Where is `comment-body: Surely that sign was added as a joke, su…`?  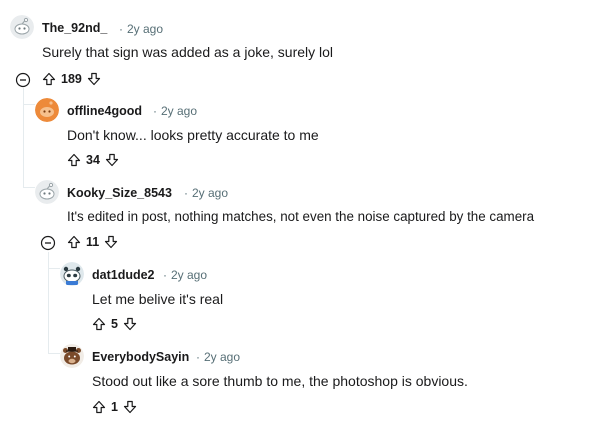 comment-body: Surely that sign was added as a joke, su… is located at coordinates (188, 52).